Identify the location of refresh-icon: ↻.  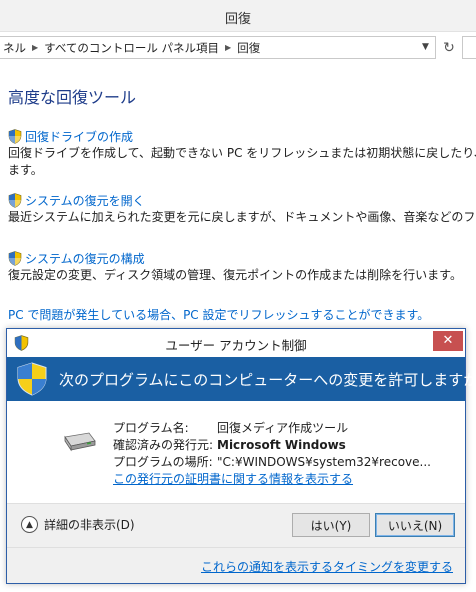
(449, 47).